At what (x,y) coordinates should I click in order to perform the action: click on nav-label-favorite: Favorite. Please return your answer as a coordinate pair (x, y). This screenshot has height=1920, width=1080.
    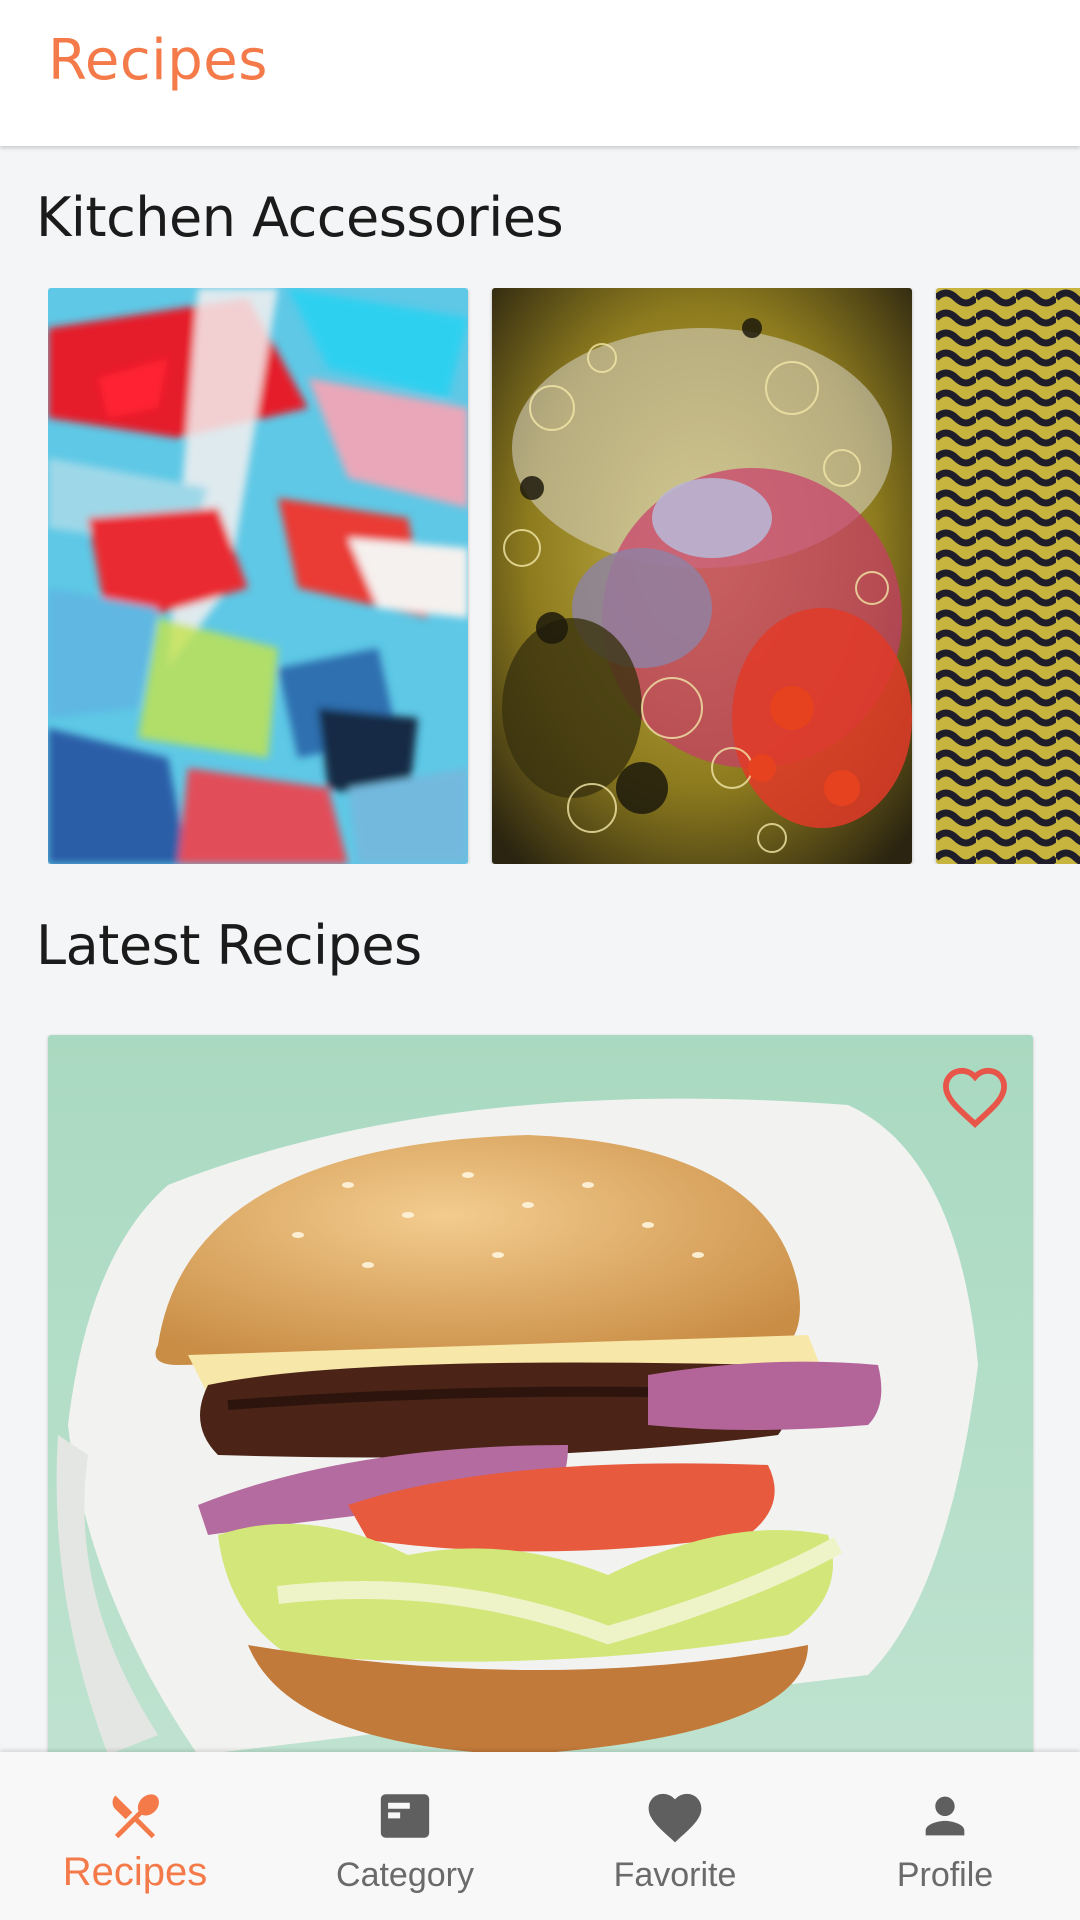
    Looking at the image, I should click on (675, 1875).